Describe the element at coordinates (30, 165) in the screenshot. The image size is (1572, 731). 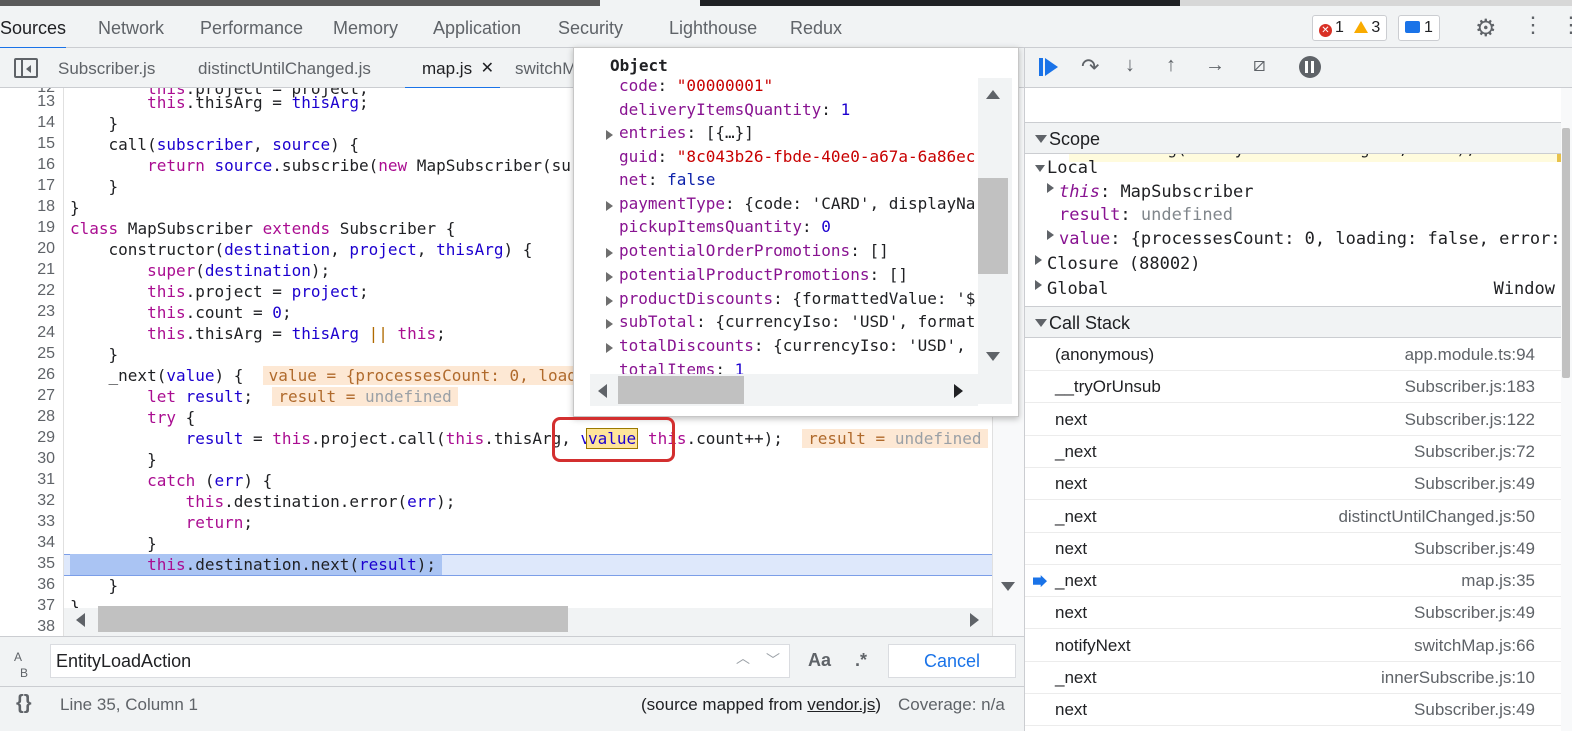
I see `line-number: 16` at that location.